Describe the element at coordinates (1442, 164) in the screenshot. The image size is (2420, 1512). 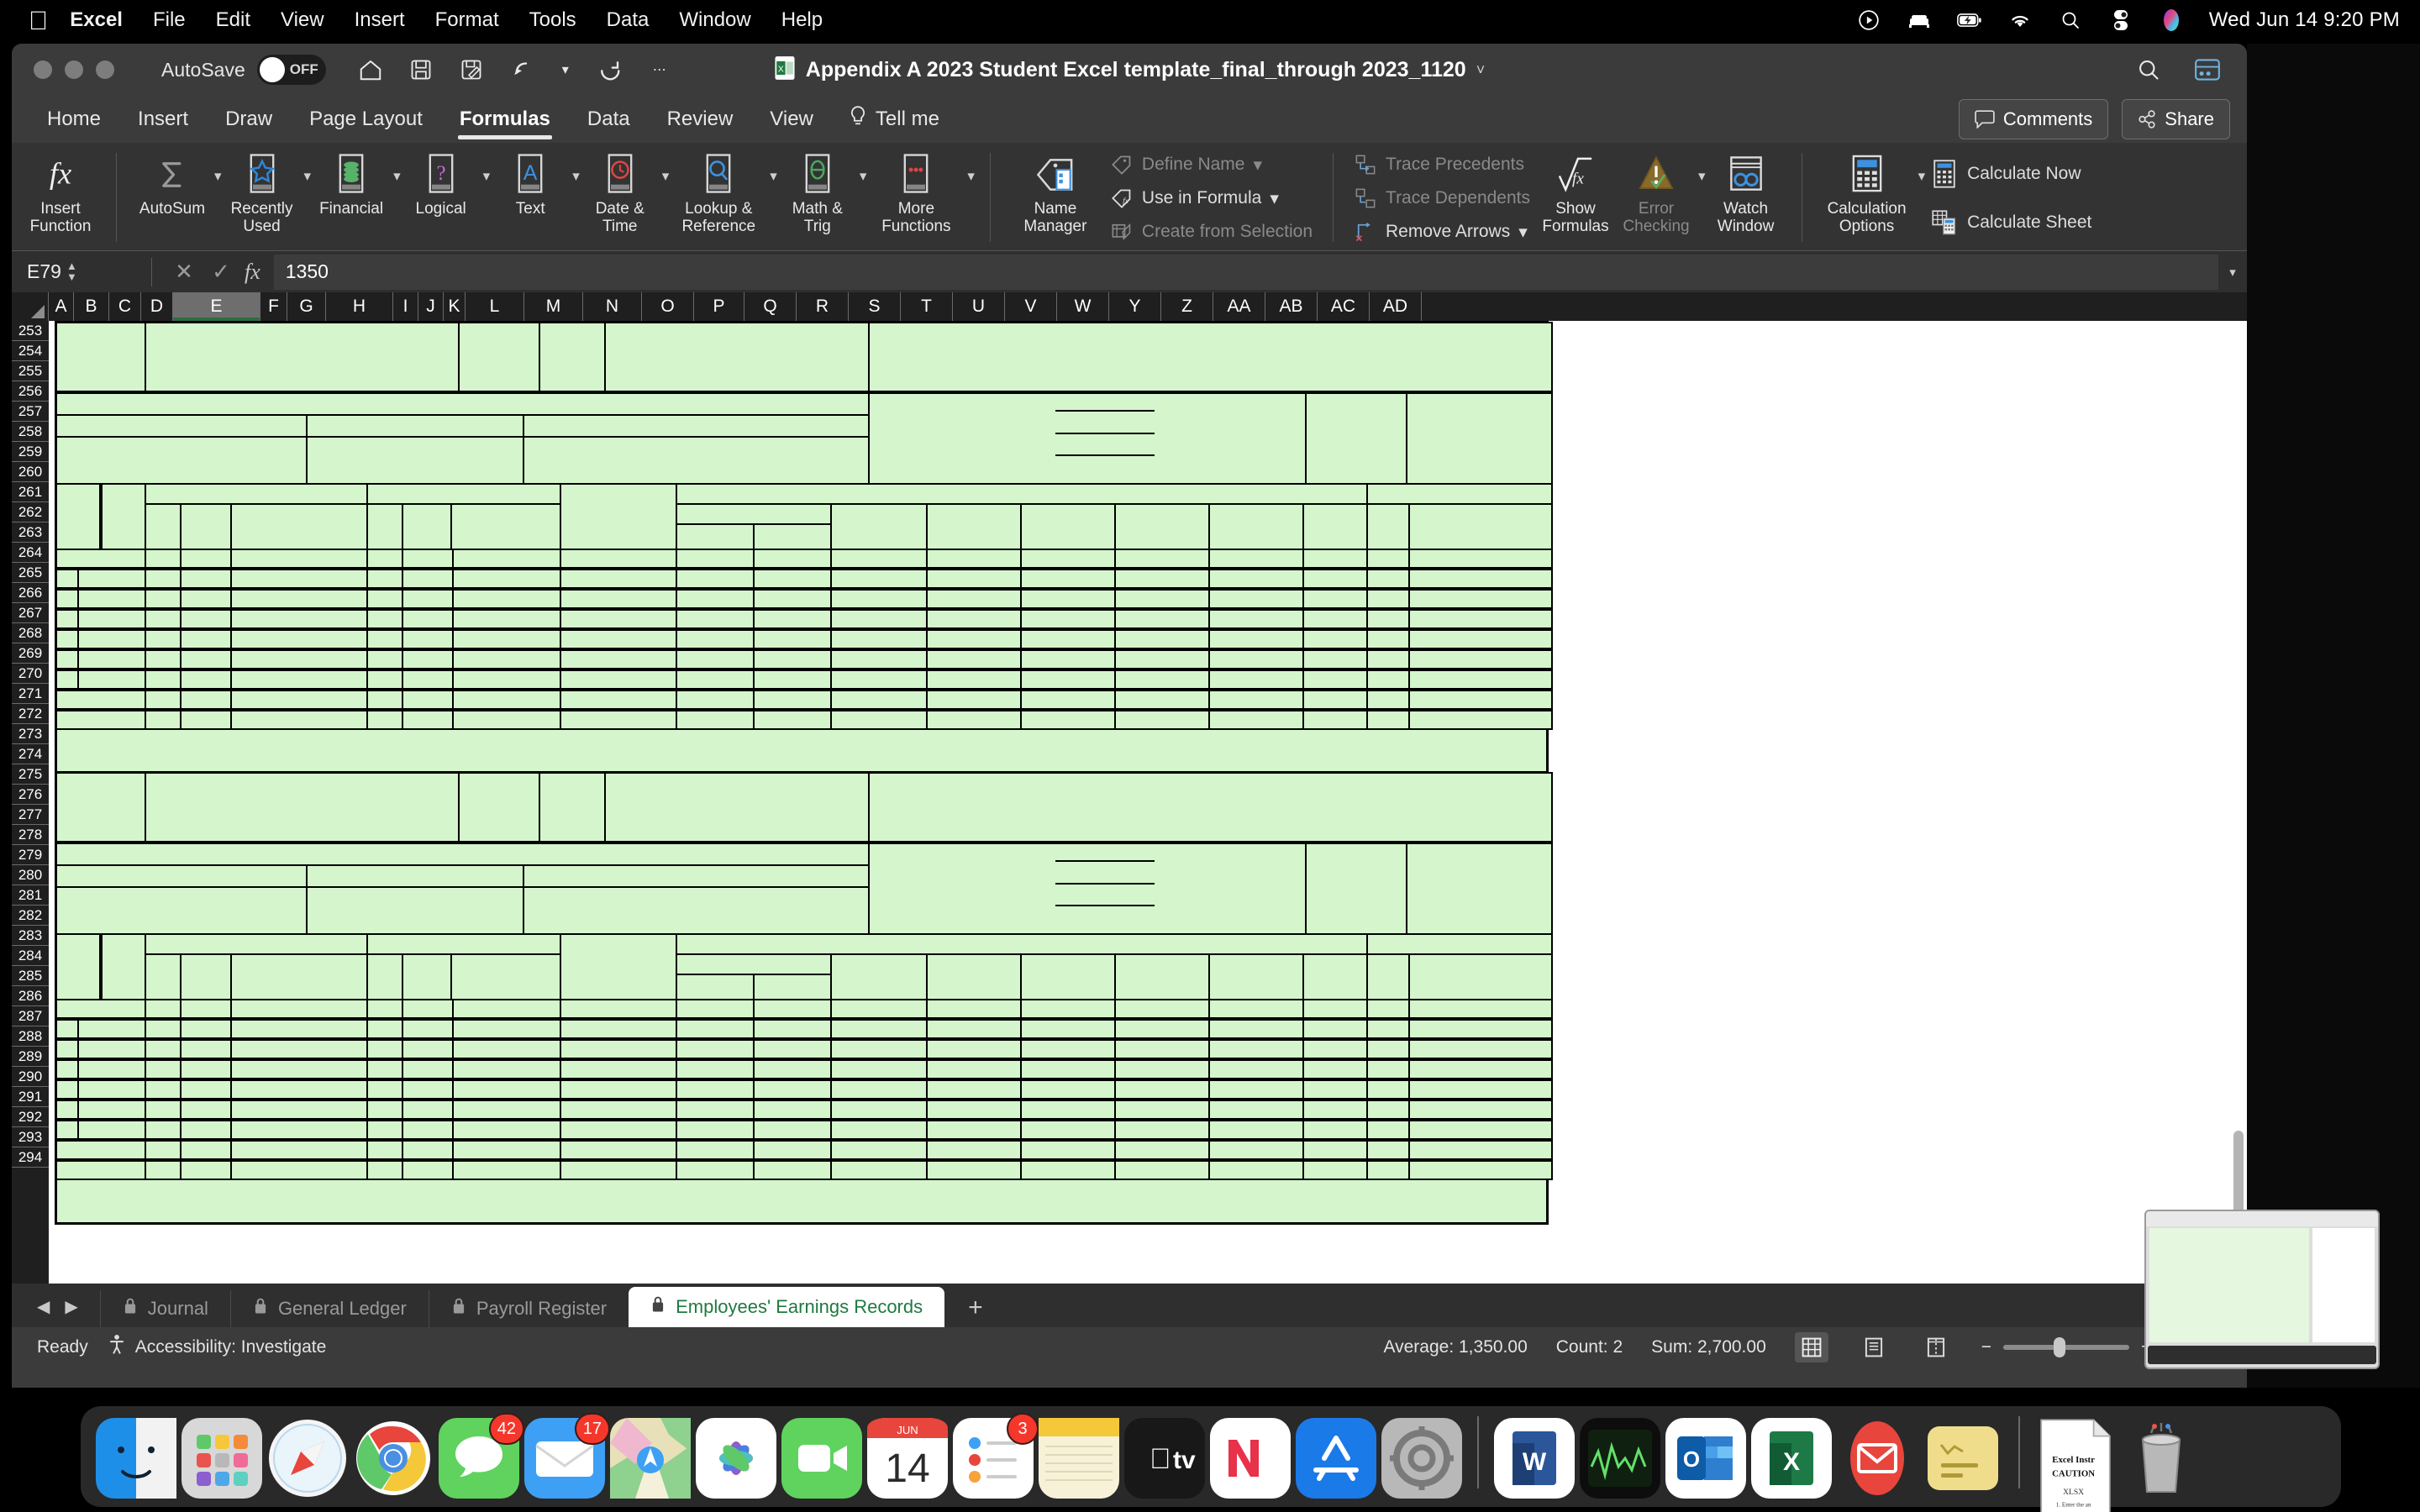
I see `trace-precedents-button: Trace Precedents` at that location.